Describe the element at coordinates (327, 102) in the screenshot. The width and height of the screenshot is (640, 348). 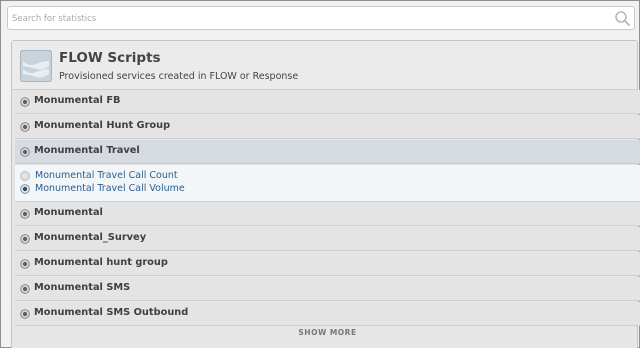
I see `script-row-monumental-fb: Monumental FB` at that location.